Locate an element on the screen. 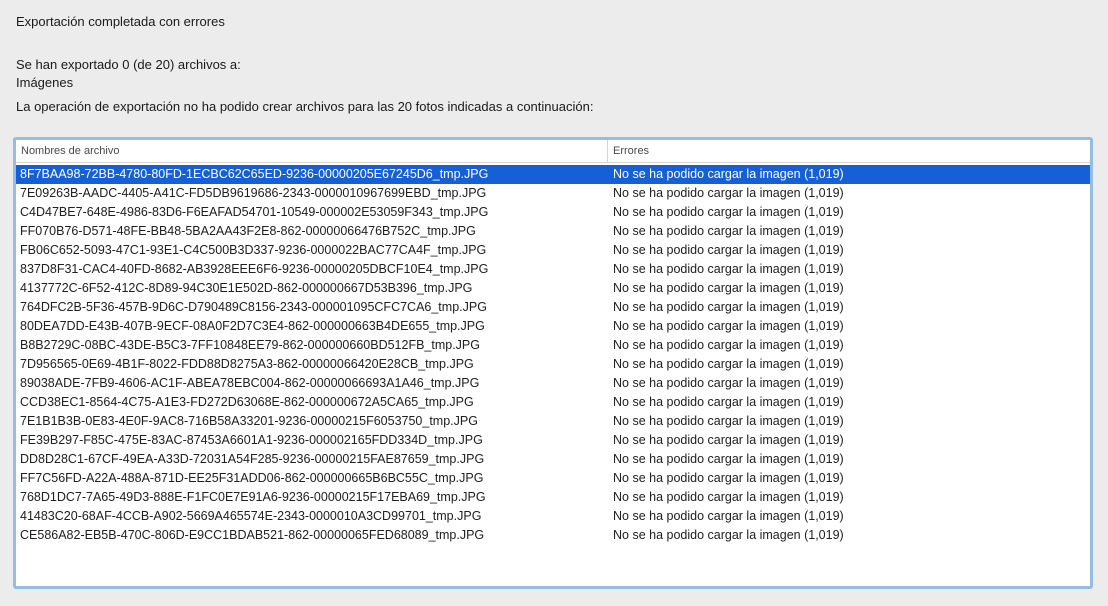  table-header: Nombres de archivo Errores is located at coordinates (553, 151).